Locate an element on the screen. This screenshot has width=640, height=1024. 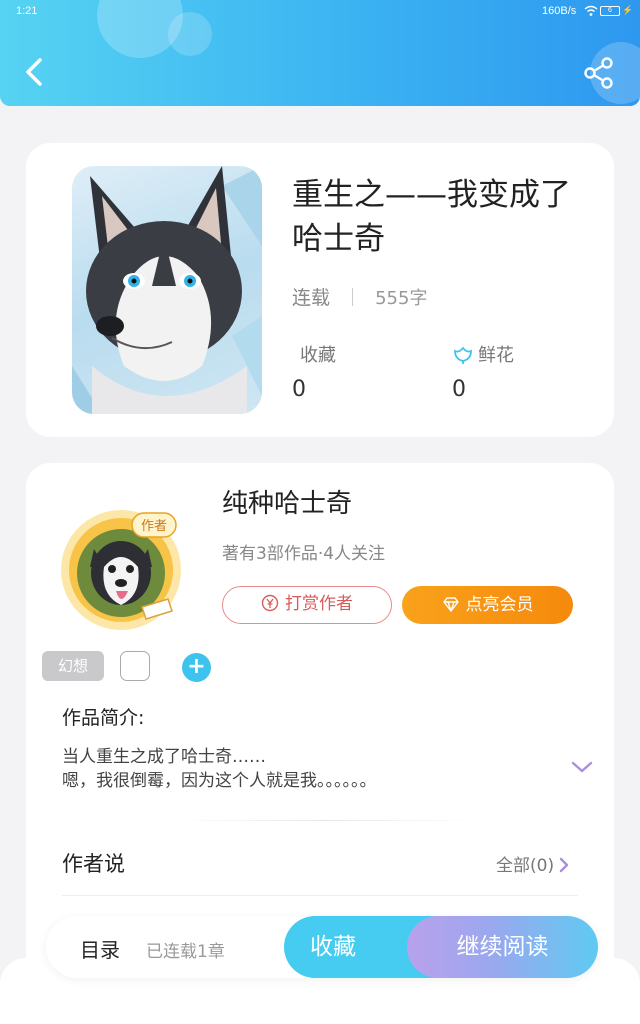
add-tag-button: + is located at coordinates (196, 667).